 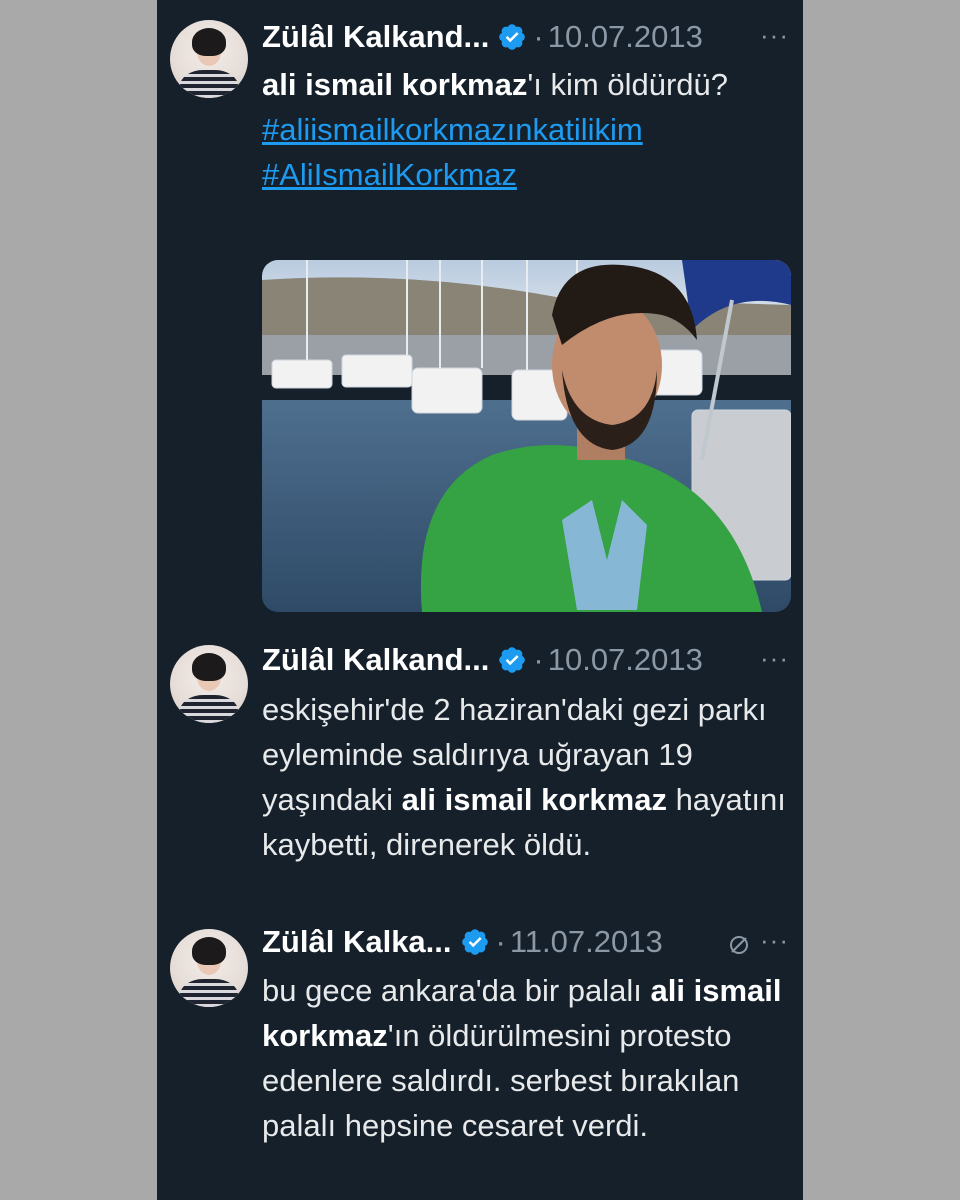 What do you see at coordinates (739, 945) in the screenshot?
I see `edit-history-icon` at bounding box center [739, 945].